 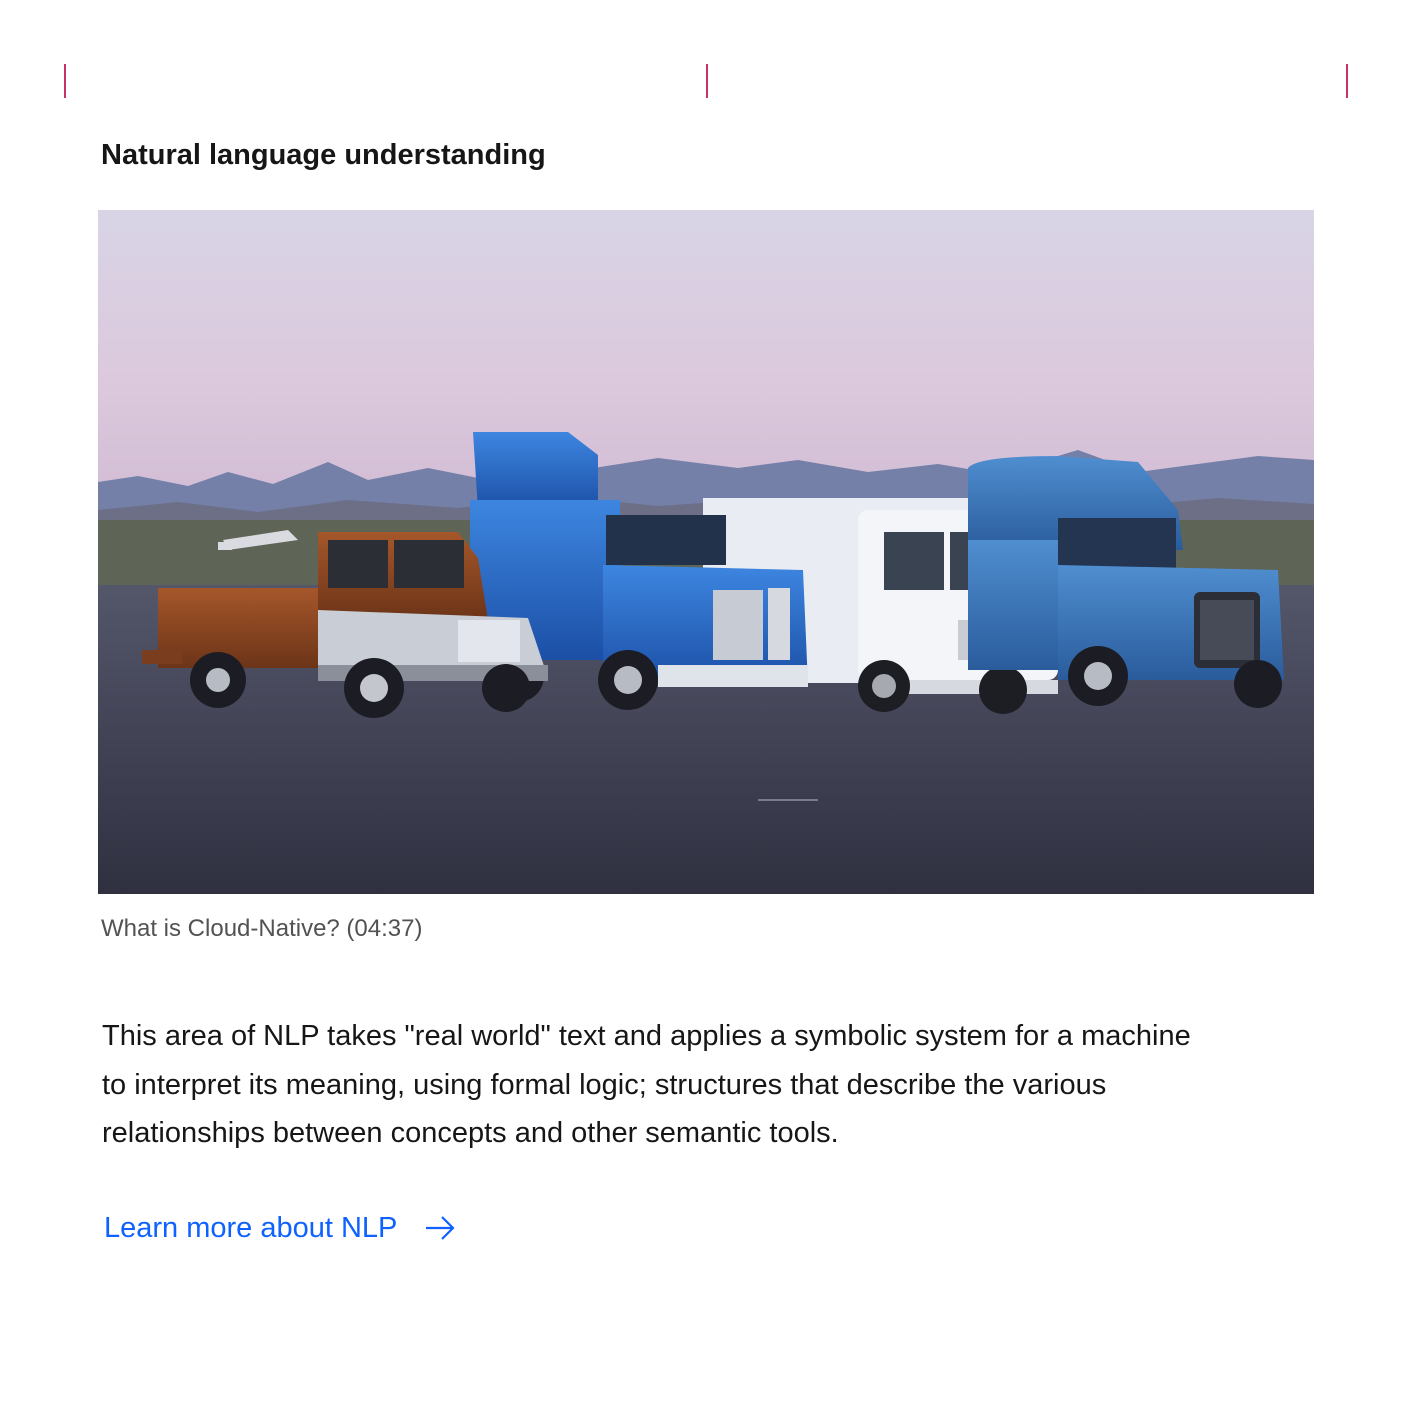 What do you see at coordinates (251, 1228) in the screenshot?
I see `learn-more-label: Learn more about NLP` at bounding box center [251, 1228].